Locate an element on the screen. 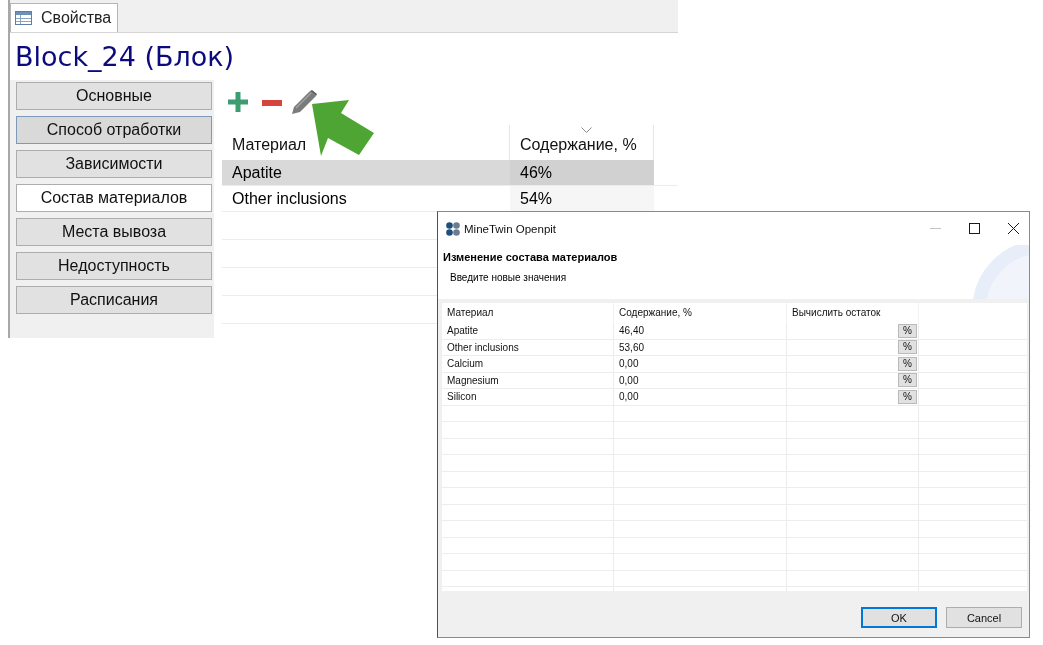 The height and width of the screenshot is (645, 1043). table-cell-text: Silicon is located at coordinates (462, 397).